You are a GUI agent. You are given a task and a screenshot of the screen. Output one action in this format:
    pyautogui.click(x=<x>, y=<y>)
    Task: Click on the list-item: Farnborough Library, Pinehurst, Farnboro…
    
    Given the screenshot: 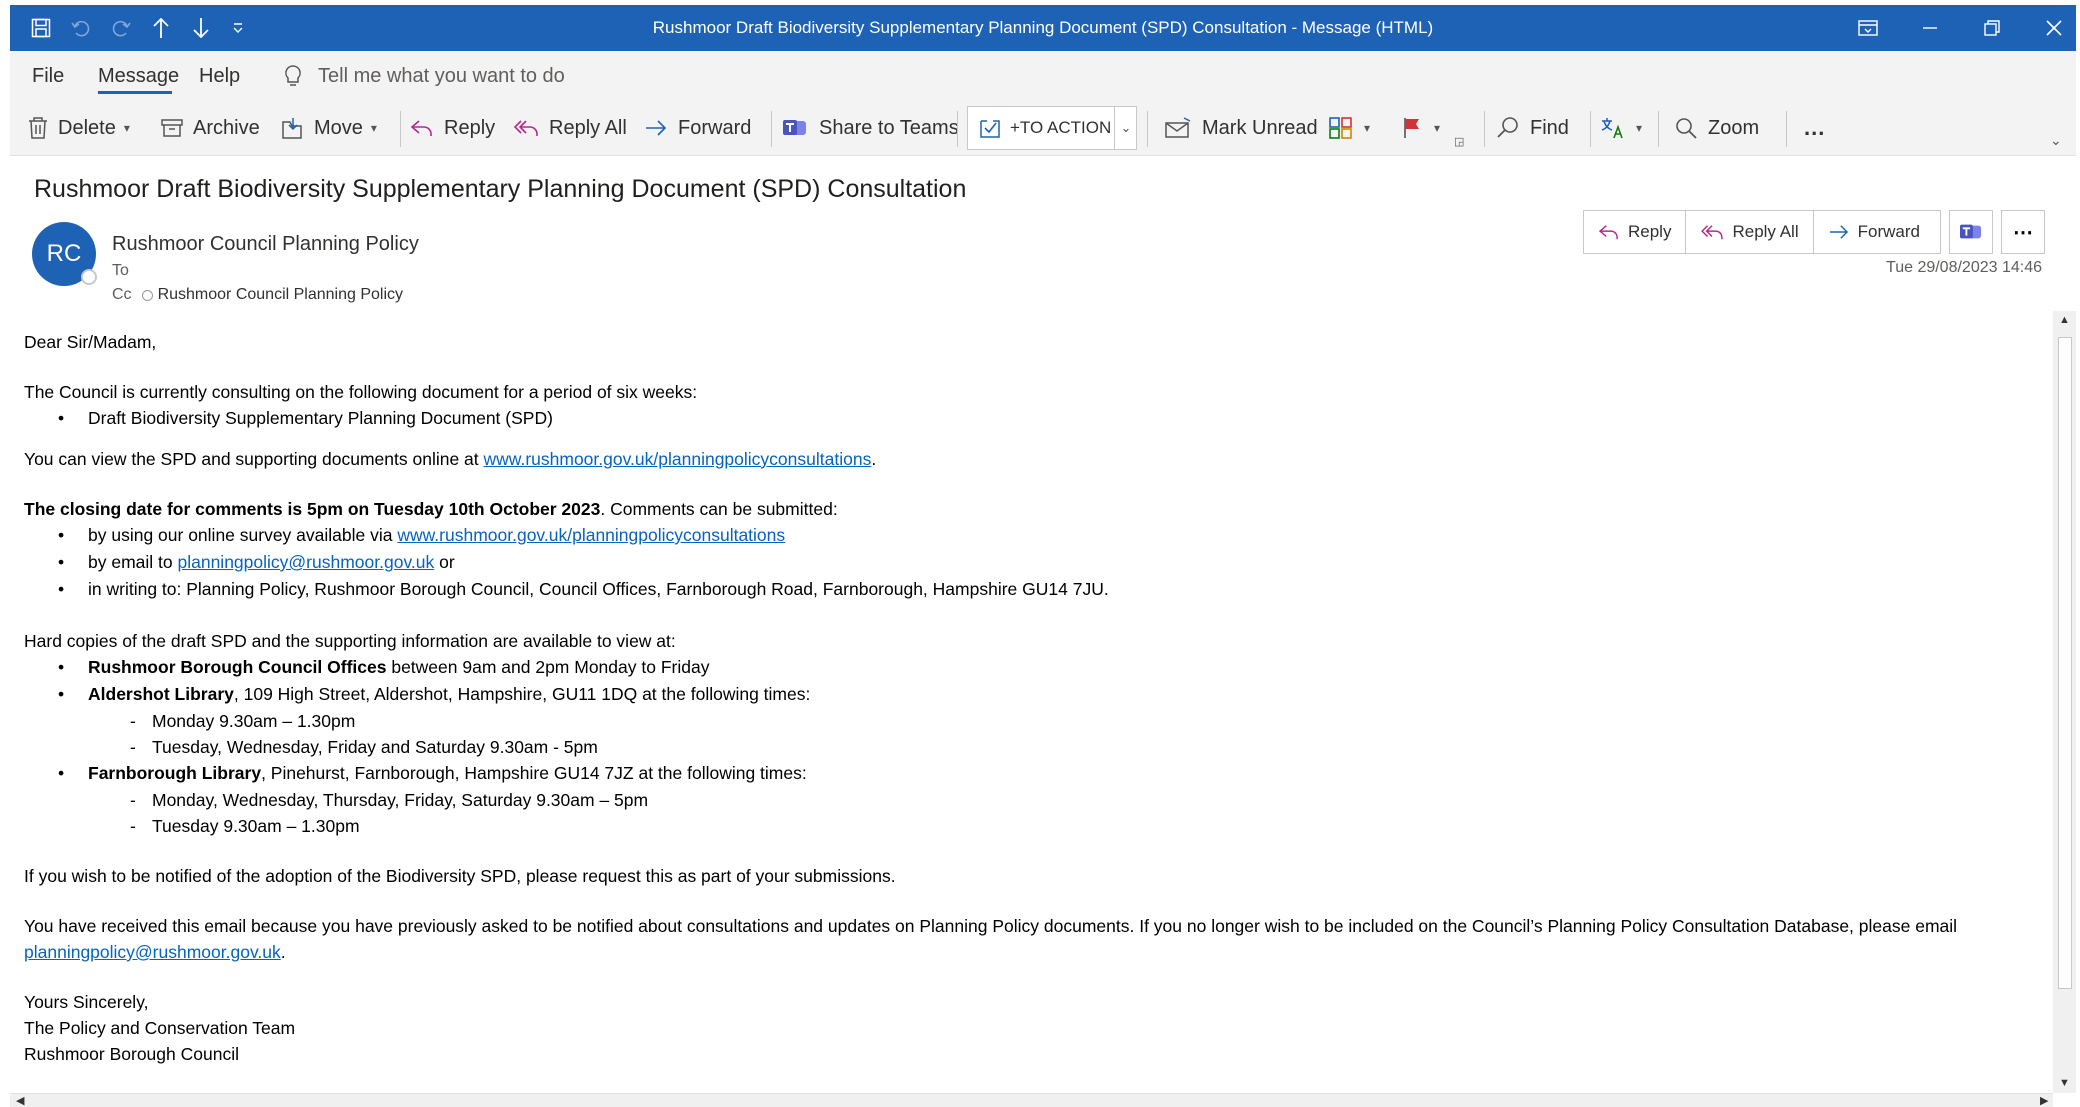 What is the action you would take?
    pyautogui.click(x=1034, y=773)
    